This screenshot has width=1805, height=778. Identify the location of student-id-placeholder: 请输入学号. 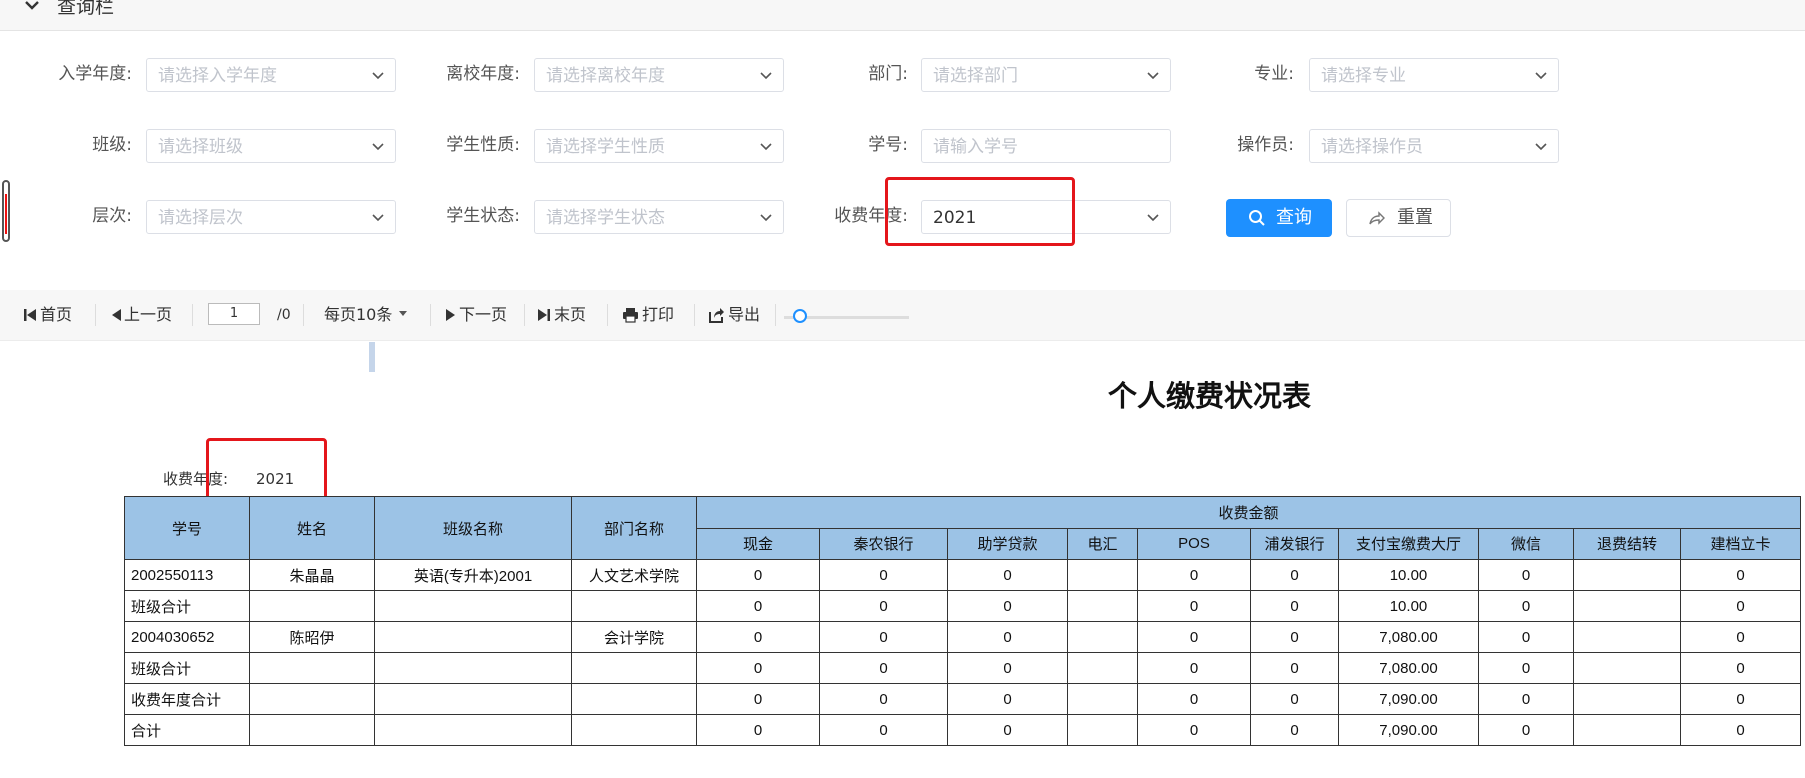
(975, 147).